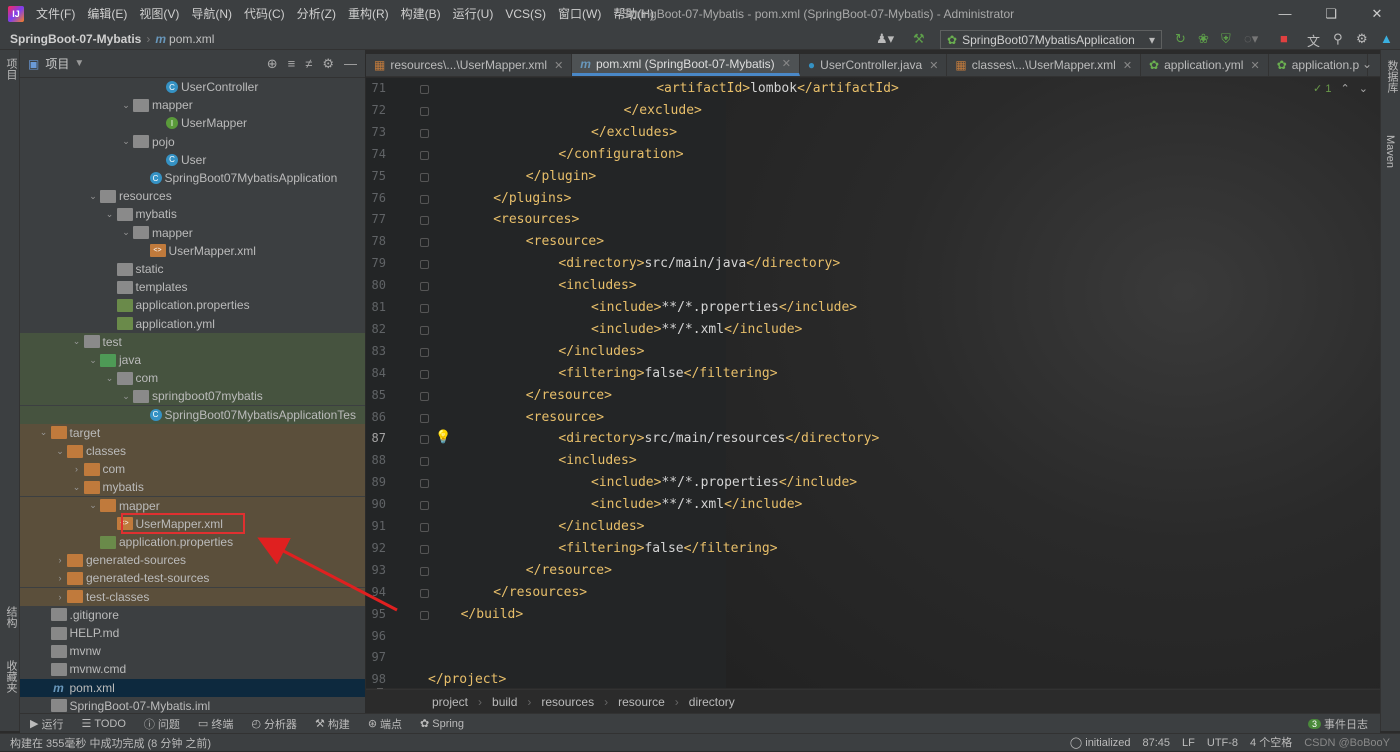 This screenshot has height=752, width=1400. I want to click on editor-tab: ● UserController.java ✕, so click(874, 65).